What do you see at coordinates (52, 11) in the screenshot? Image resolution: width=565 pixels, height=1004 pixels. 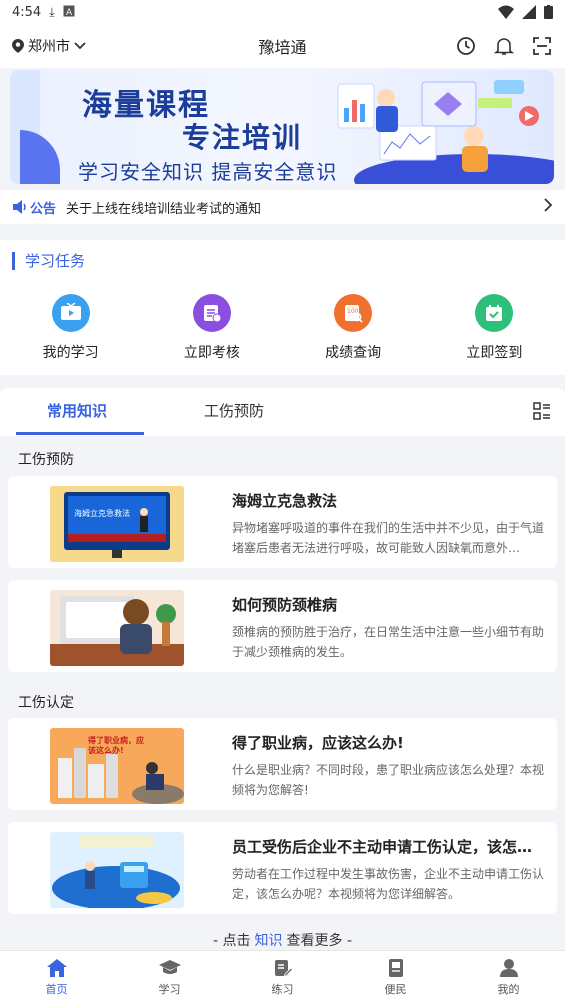 I see `download-icon: ⤓` at bounding box center [52, 11].